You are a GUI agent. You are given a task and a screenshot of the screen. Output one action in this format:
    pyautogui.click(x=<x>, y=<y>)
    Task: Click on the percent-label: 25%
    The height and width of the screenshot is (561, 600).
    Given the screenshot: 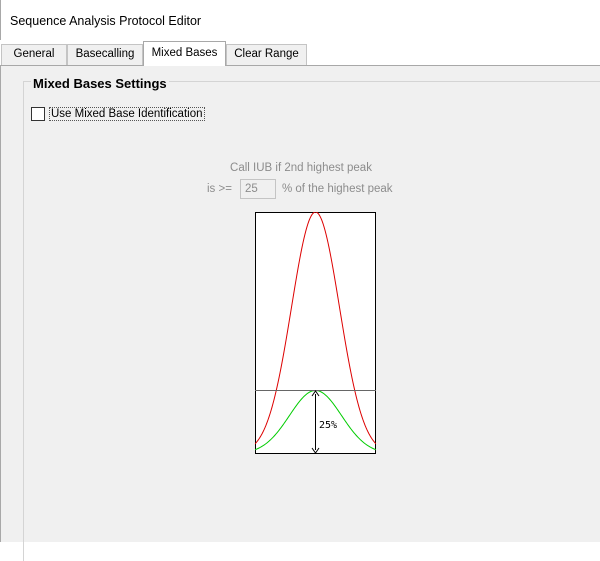 What is the action you would take?
    pyautogui.click(x=328, y=425)
    